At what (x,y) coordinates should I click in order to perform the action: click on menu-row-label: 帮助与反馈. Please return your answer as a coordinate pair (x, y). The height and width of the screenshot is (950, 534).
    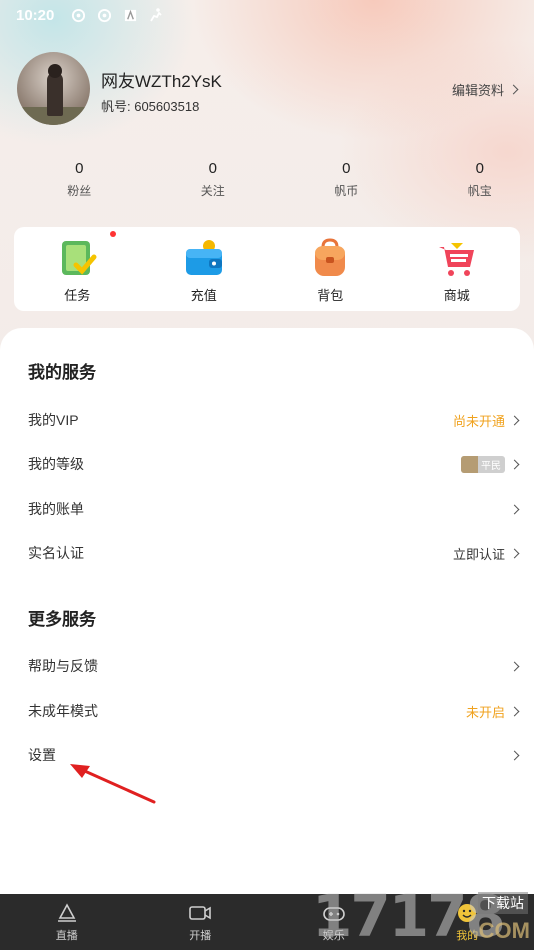
    Looking at the image, I should click on (63, 666).